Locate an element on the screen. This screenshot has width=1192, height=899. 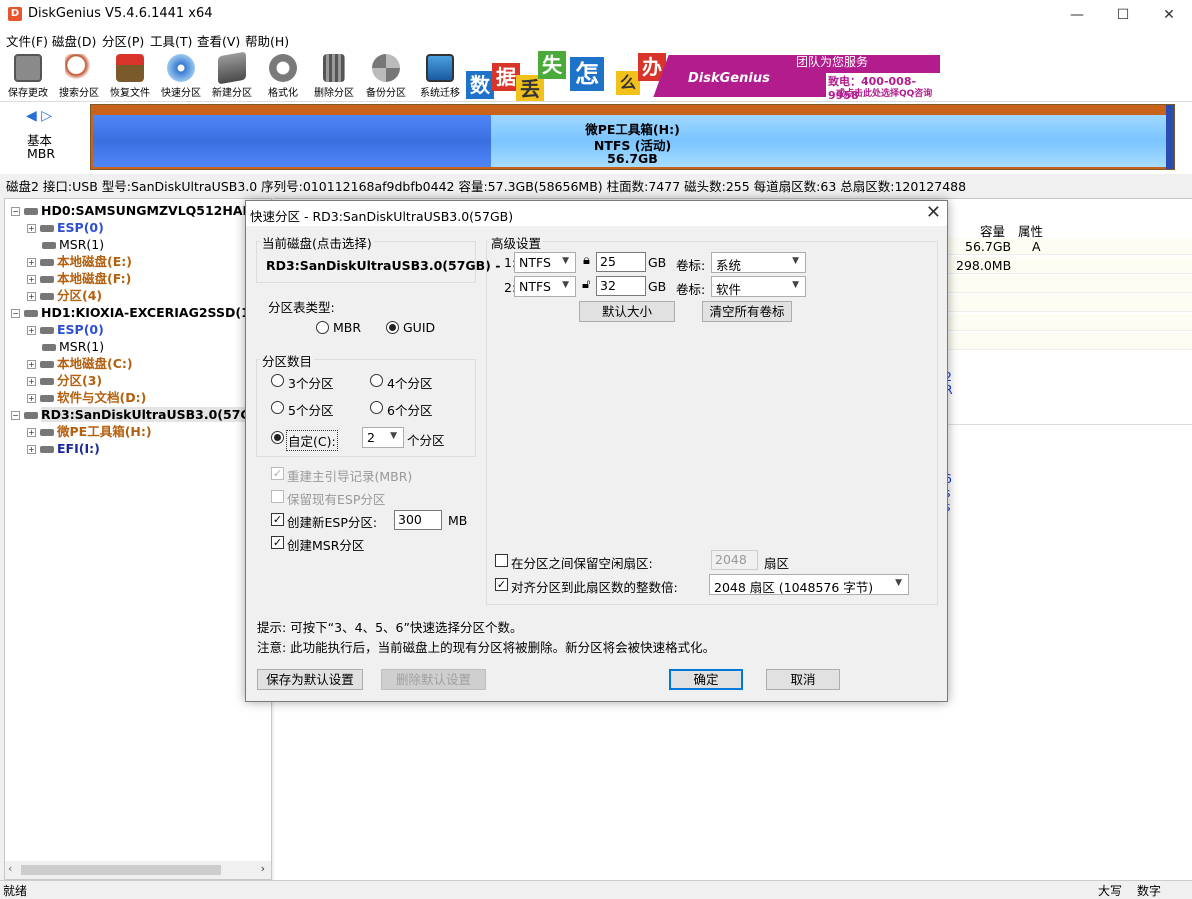
cancel-button: 取消 is located at coordinates (803, 679).